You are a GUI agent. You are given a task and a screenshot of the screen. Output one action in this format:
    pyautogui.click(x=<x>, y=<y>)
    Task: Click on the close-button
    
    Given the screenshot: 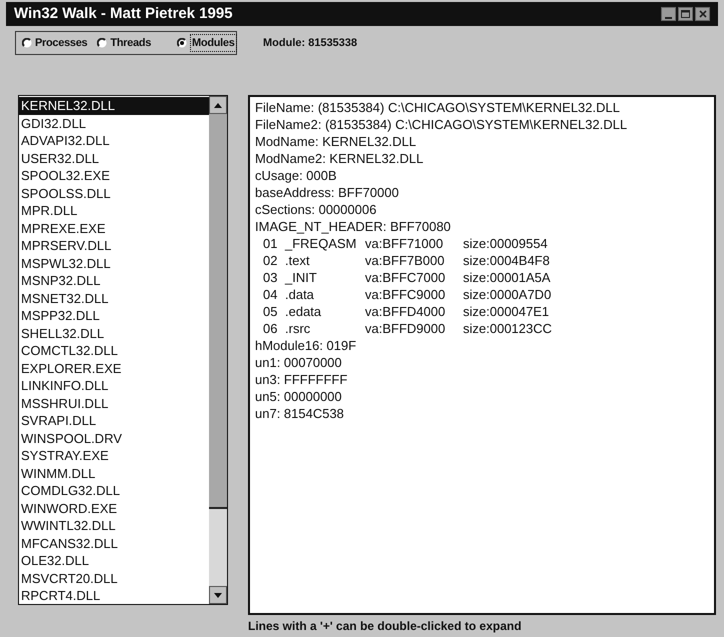 What is the action you would take?
    pyautogui.click(x=702, y=14)
    